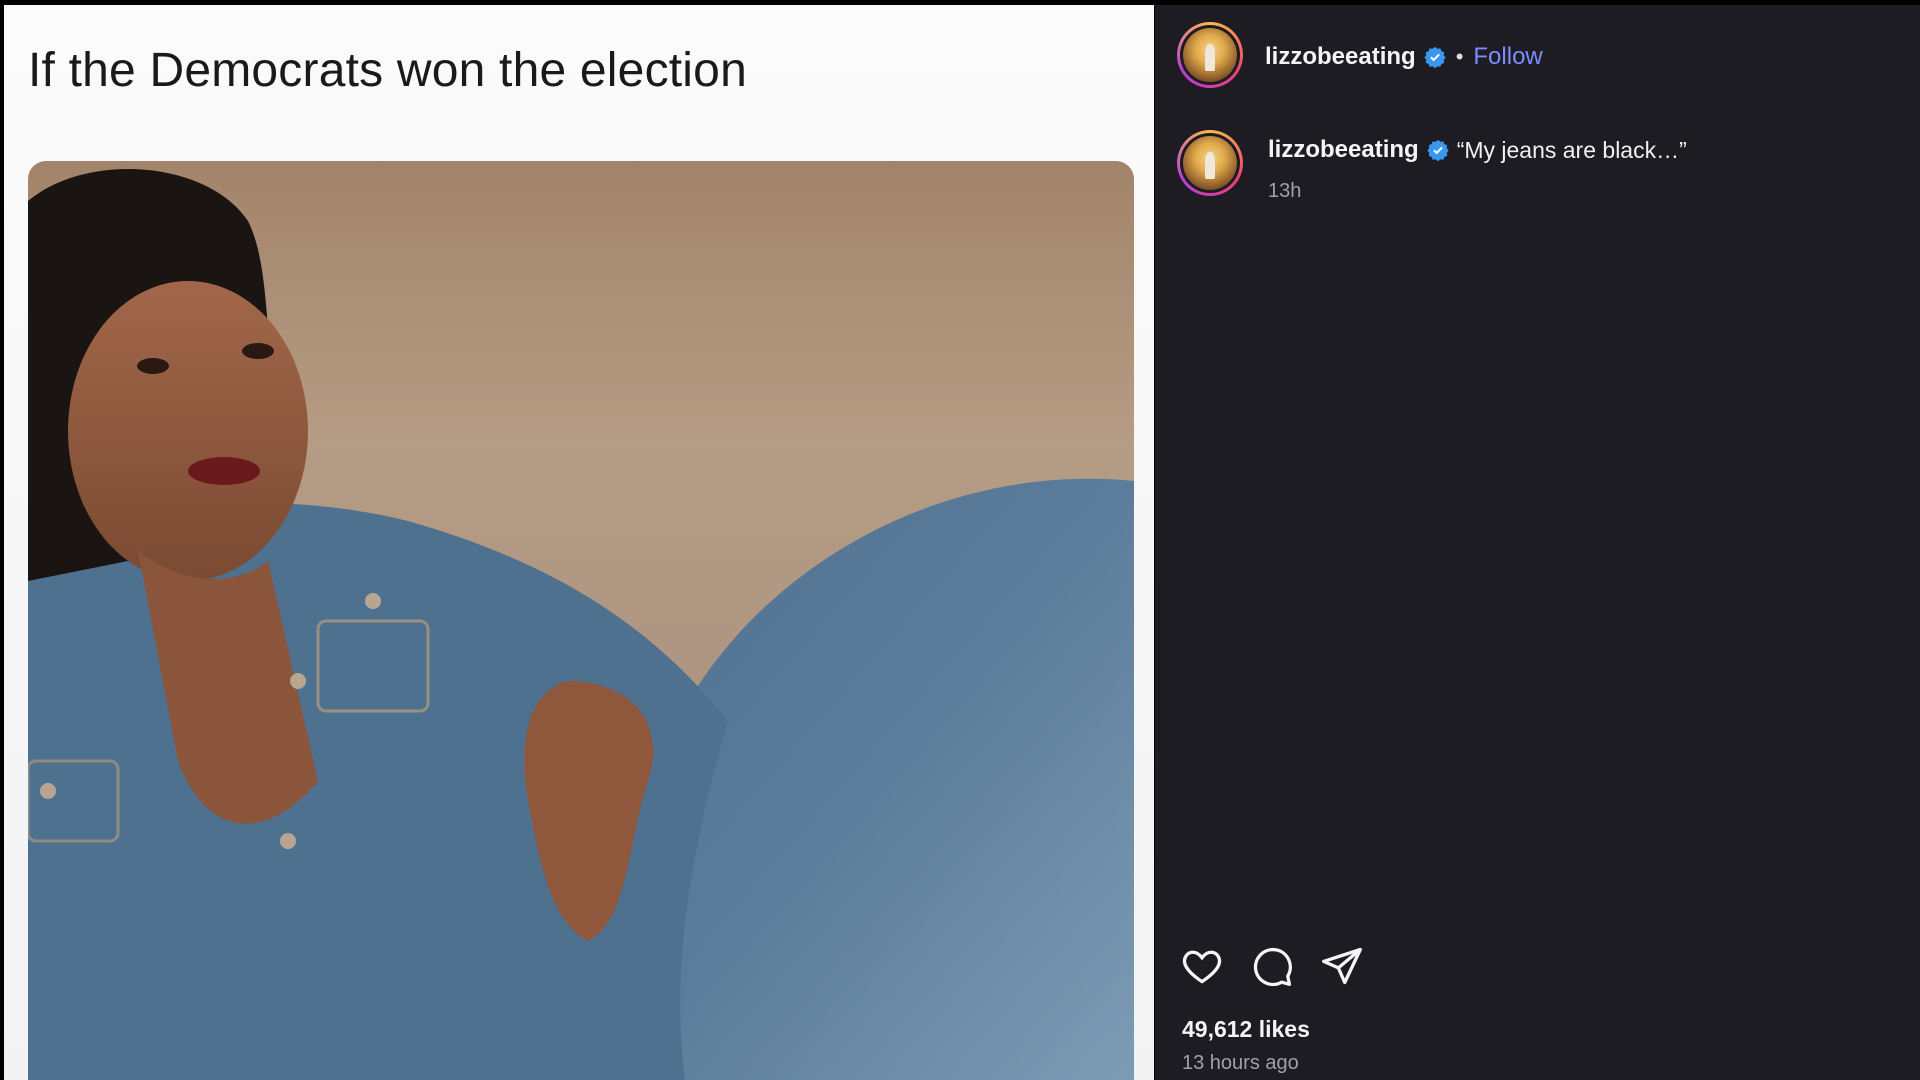 The height and width of the screenshot is (1080, 1920). I want to click on caption-time: 13h, so click(1284, 191).